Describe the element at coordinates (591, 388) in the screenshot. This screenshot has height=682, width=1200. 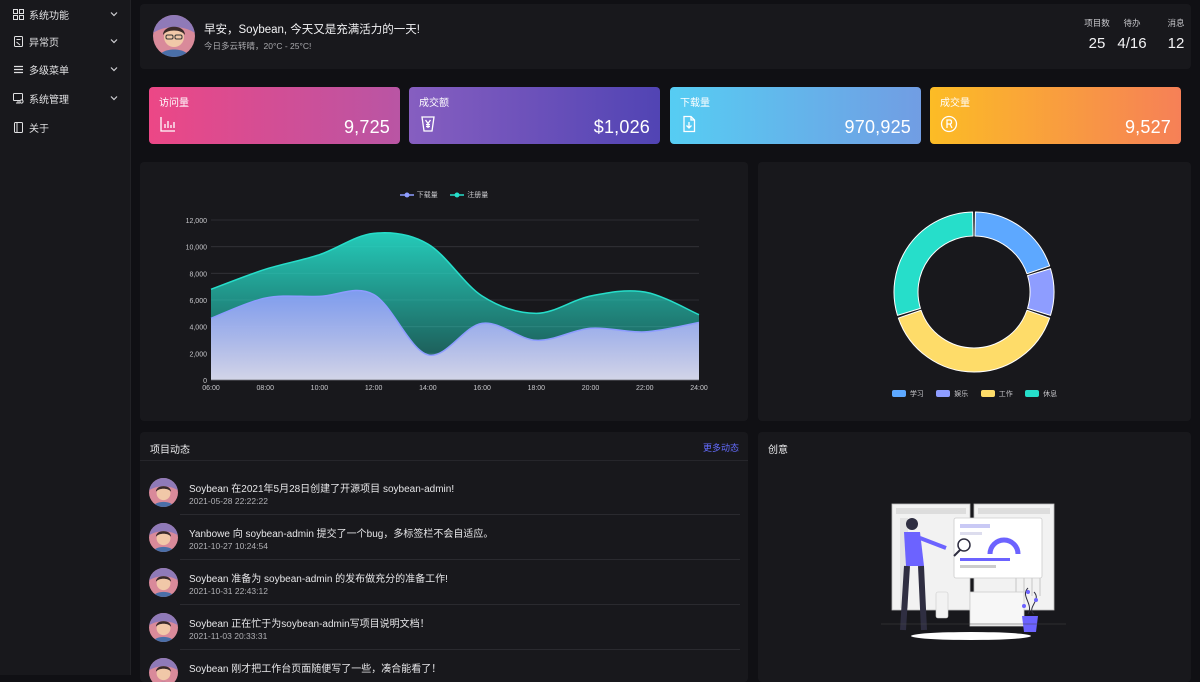
I see `x-tick-label: 20:00` at that location.